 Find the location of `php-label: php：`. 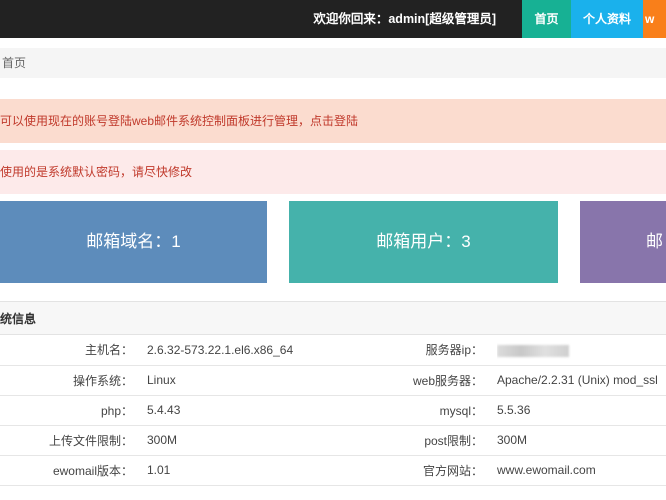

php-label: php： is located at coordinates (73, 410).